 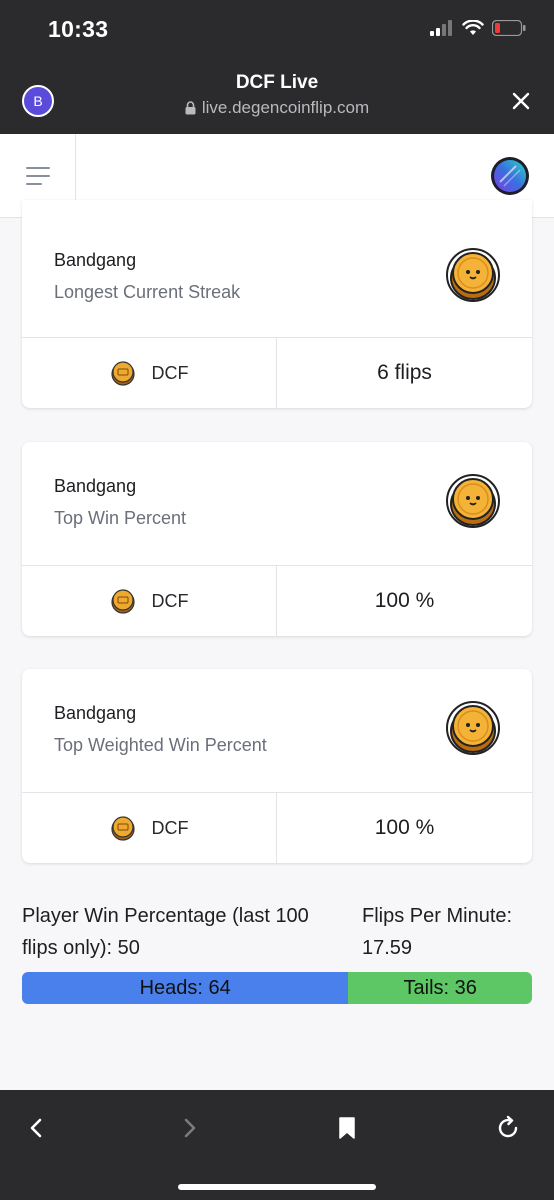 I want to click on browser-chrome: B DCF Live live.degencoinflip.com, so click(x=277, y=97).